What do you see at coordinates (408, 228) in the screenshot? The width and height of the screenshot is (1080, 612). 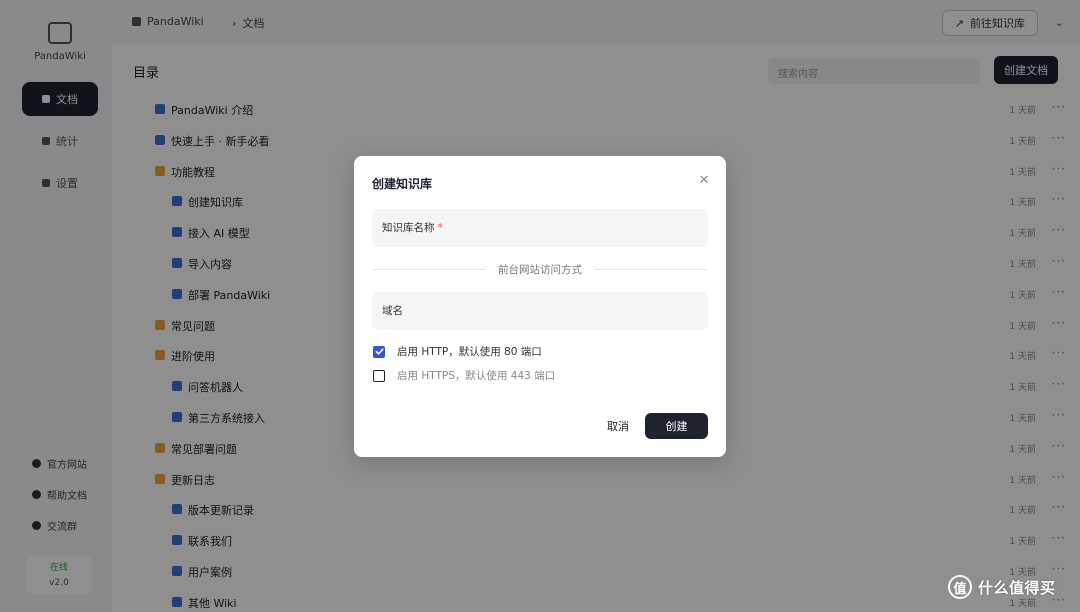 I see `kb-name-label: 知识库名称` at bounding box center [408, 228].